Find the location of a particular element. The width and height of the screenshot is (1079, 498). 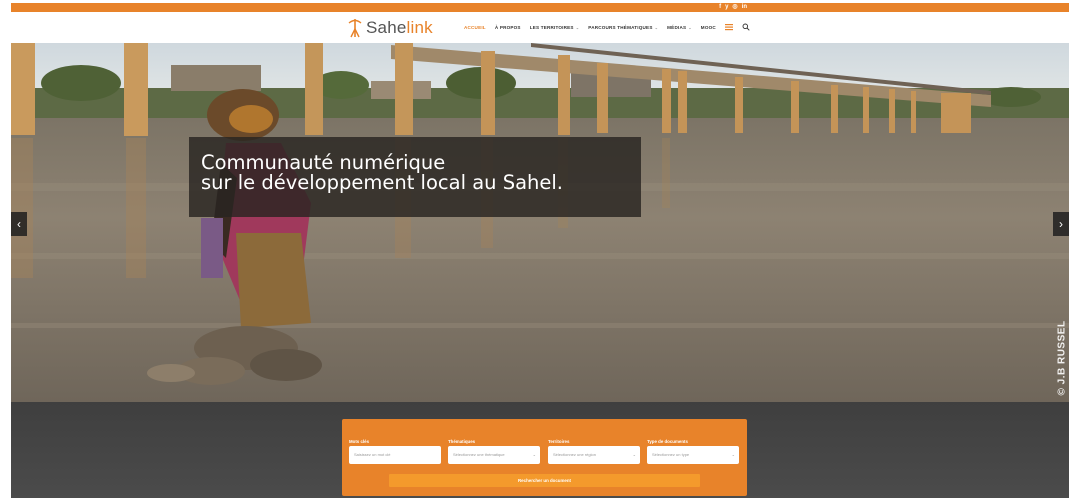

document-type-field: Type de documents Sélectionnez un type ⌄ is located at coordinates (693, 451).